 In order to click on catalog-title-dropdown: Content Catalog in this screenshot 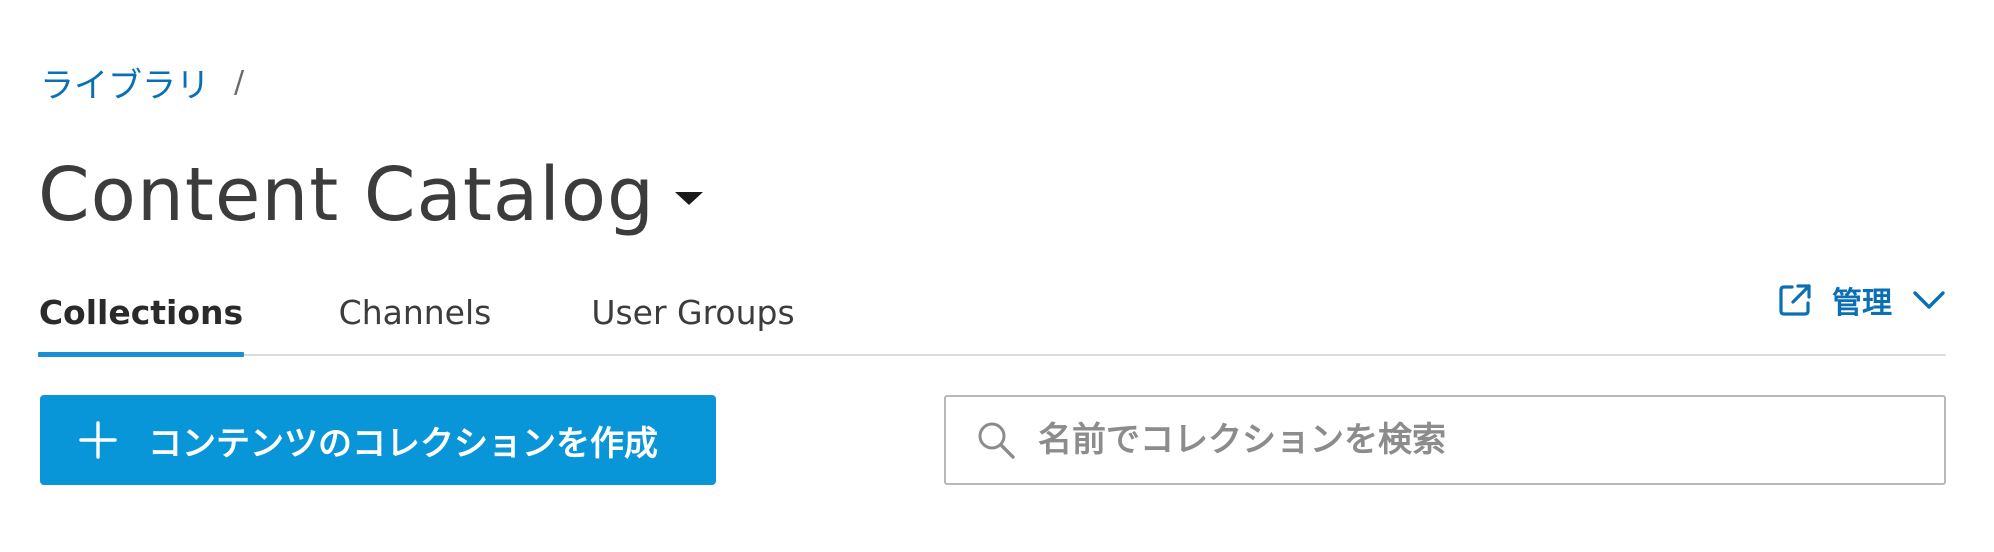, I will do `click(371, 195)`.